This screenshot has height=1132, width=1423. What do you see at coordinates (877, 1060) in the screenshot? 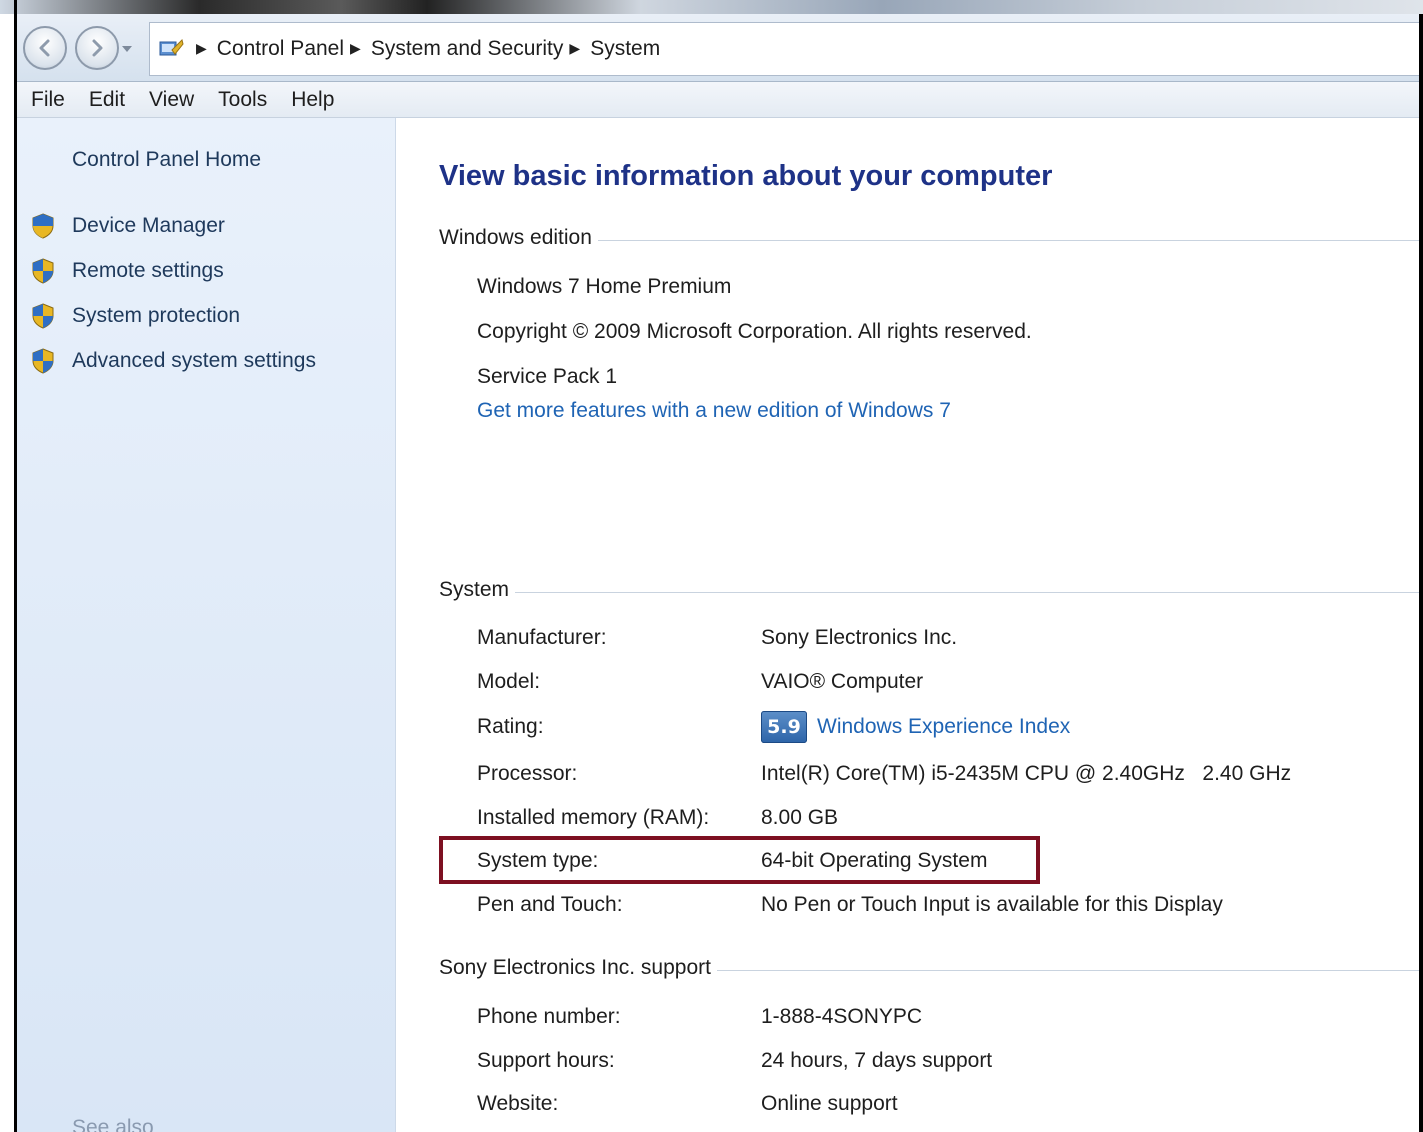
I see `row-value: 24 hours, 7 days support` at bounding box center [877, 1060].